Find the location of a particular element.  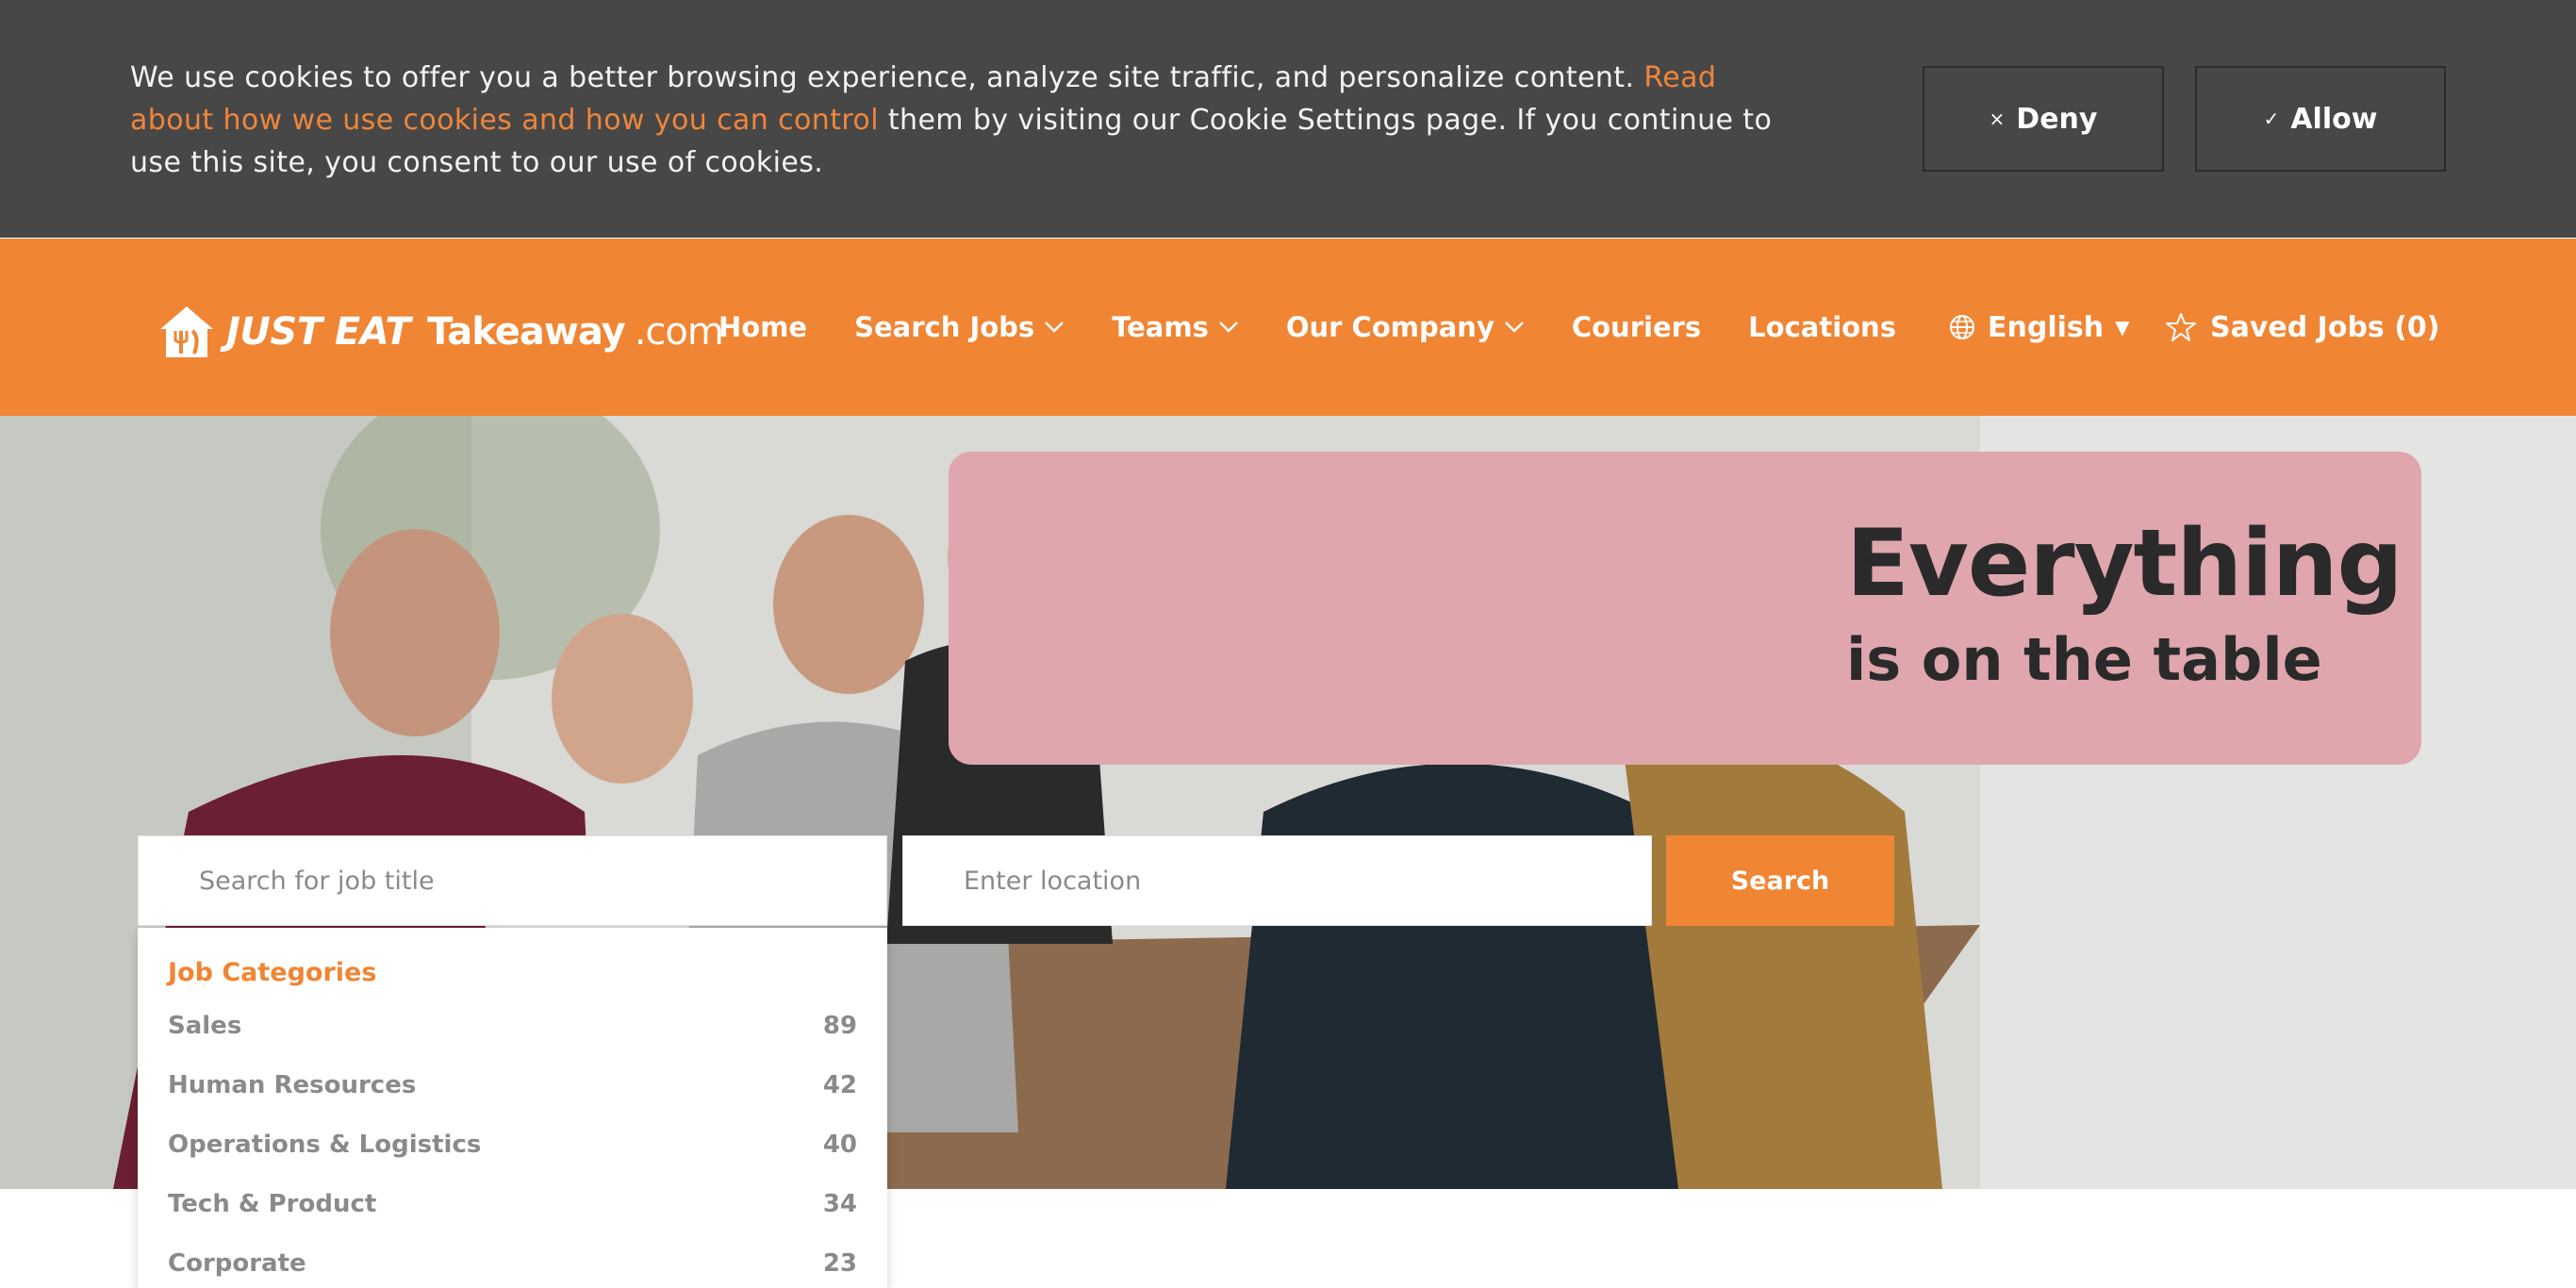

close-icon: × is located at coordinates (1997, 118).